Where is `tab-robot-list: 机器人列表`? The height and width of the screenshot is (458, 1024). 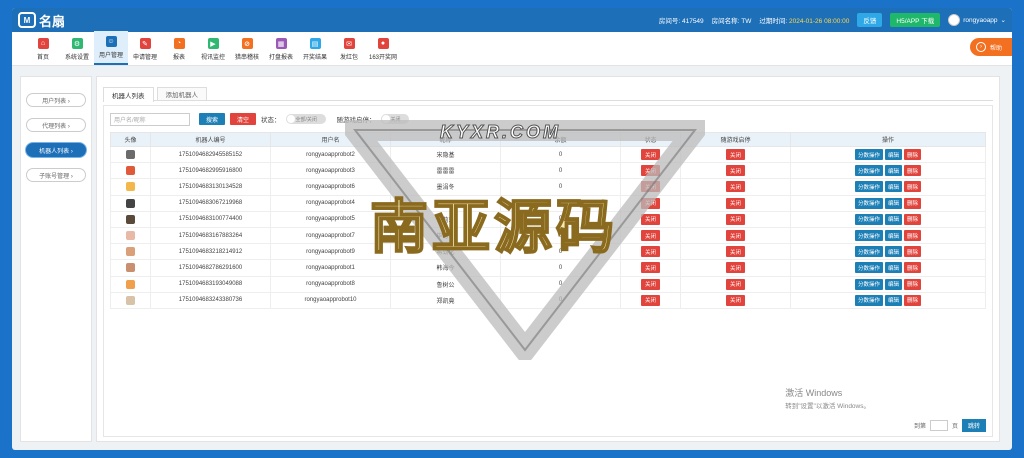
tab-robot-list: 机器人列表 is located at coordinates (128, 94).